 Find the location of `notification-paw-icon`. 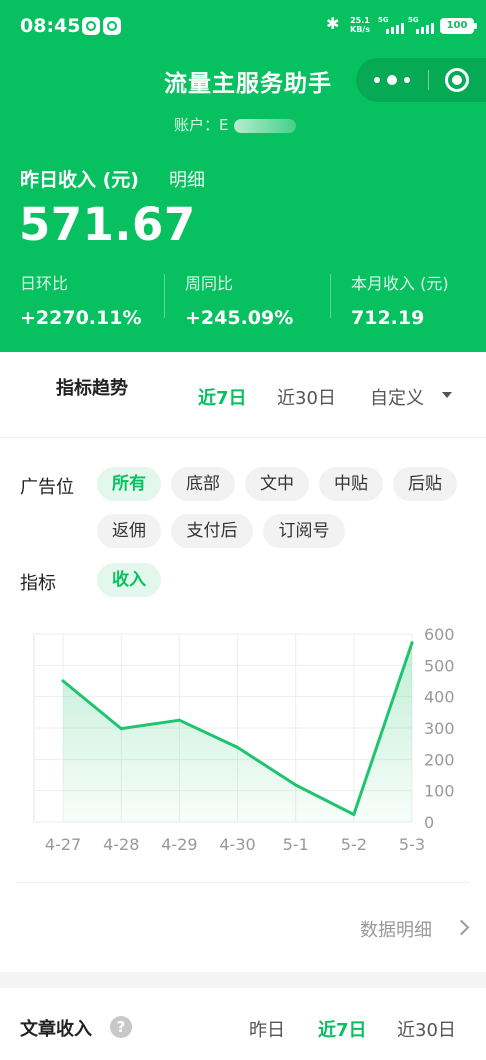

notification-paw-icon is located at coordinates (112, 26).